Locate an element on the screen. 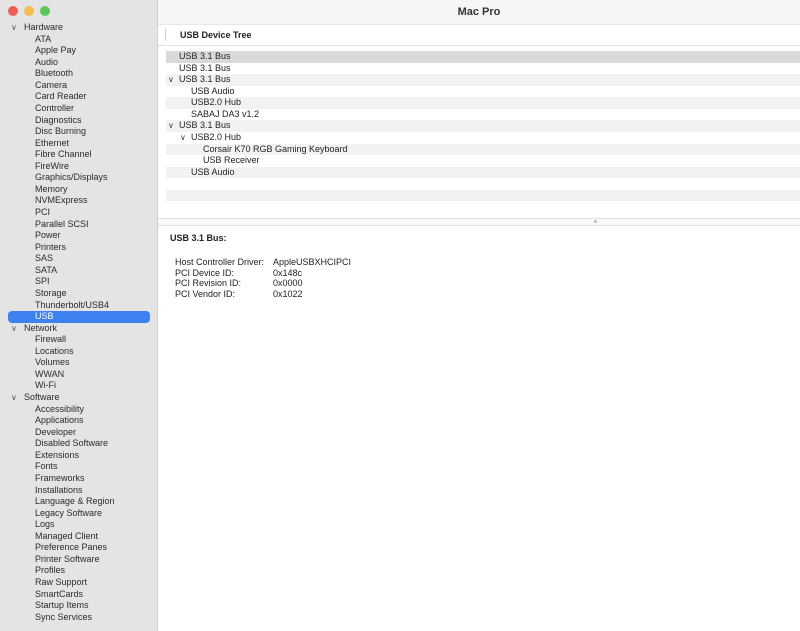 Image resolution: width=800 pixels, height=631 pixels. sidebar-item-sas: SAS is located at coordinates (79, 259).